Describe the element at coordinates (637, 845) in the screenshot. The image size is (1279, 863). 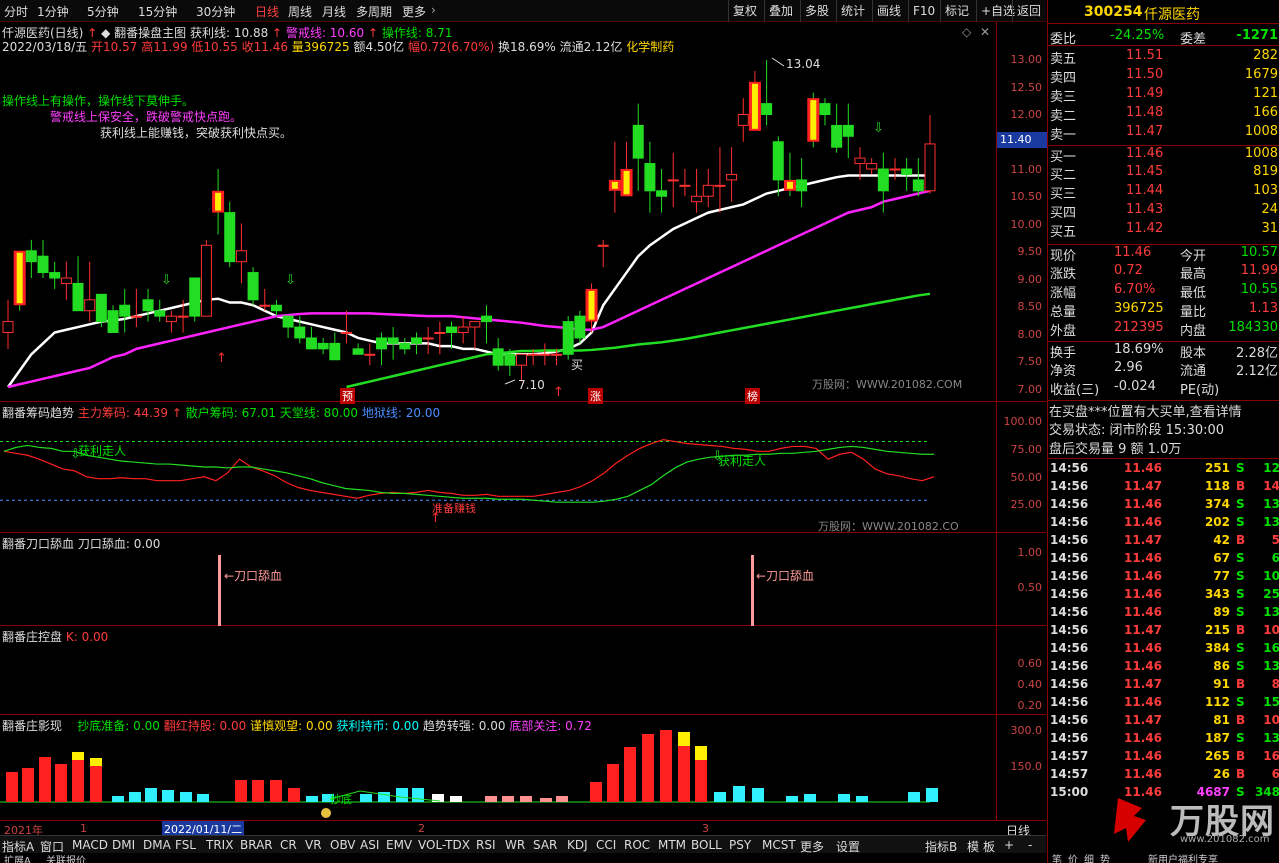
I see `indicator-tab-19: ROC` at that location.